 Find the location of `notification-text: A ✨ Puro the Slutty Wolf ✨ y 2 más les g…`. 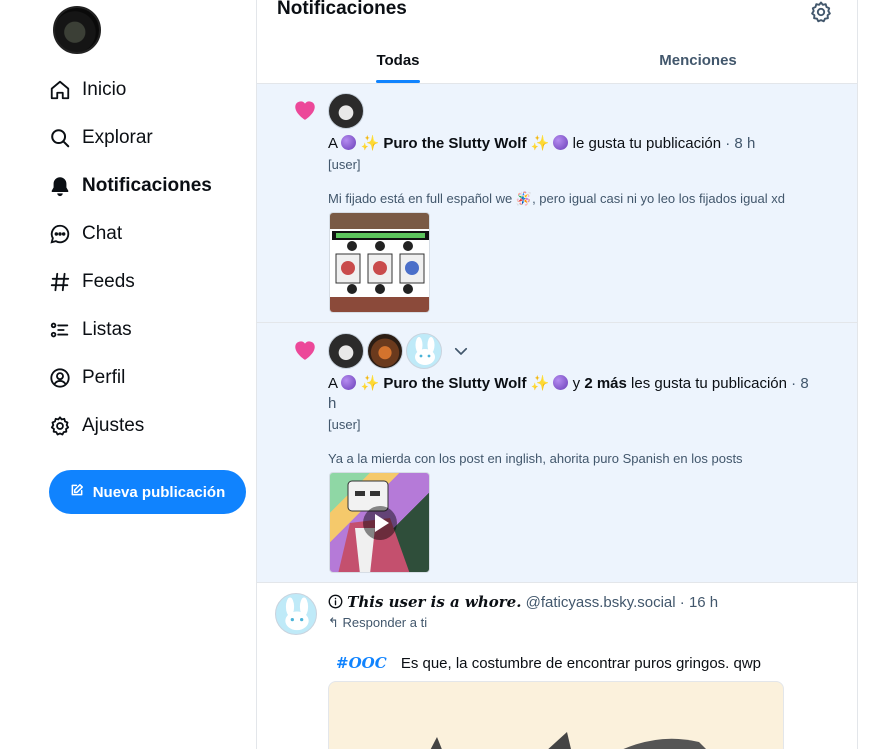

notification-text: A ✨ Puro the Slutty Wolf ✨ y 2 más les g… is located at coordinates (583, 384).